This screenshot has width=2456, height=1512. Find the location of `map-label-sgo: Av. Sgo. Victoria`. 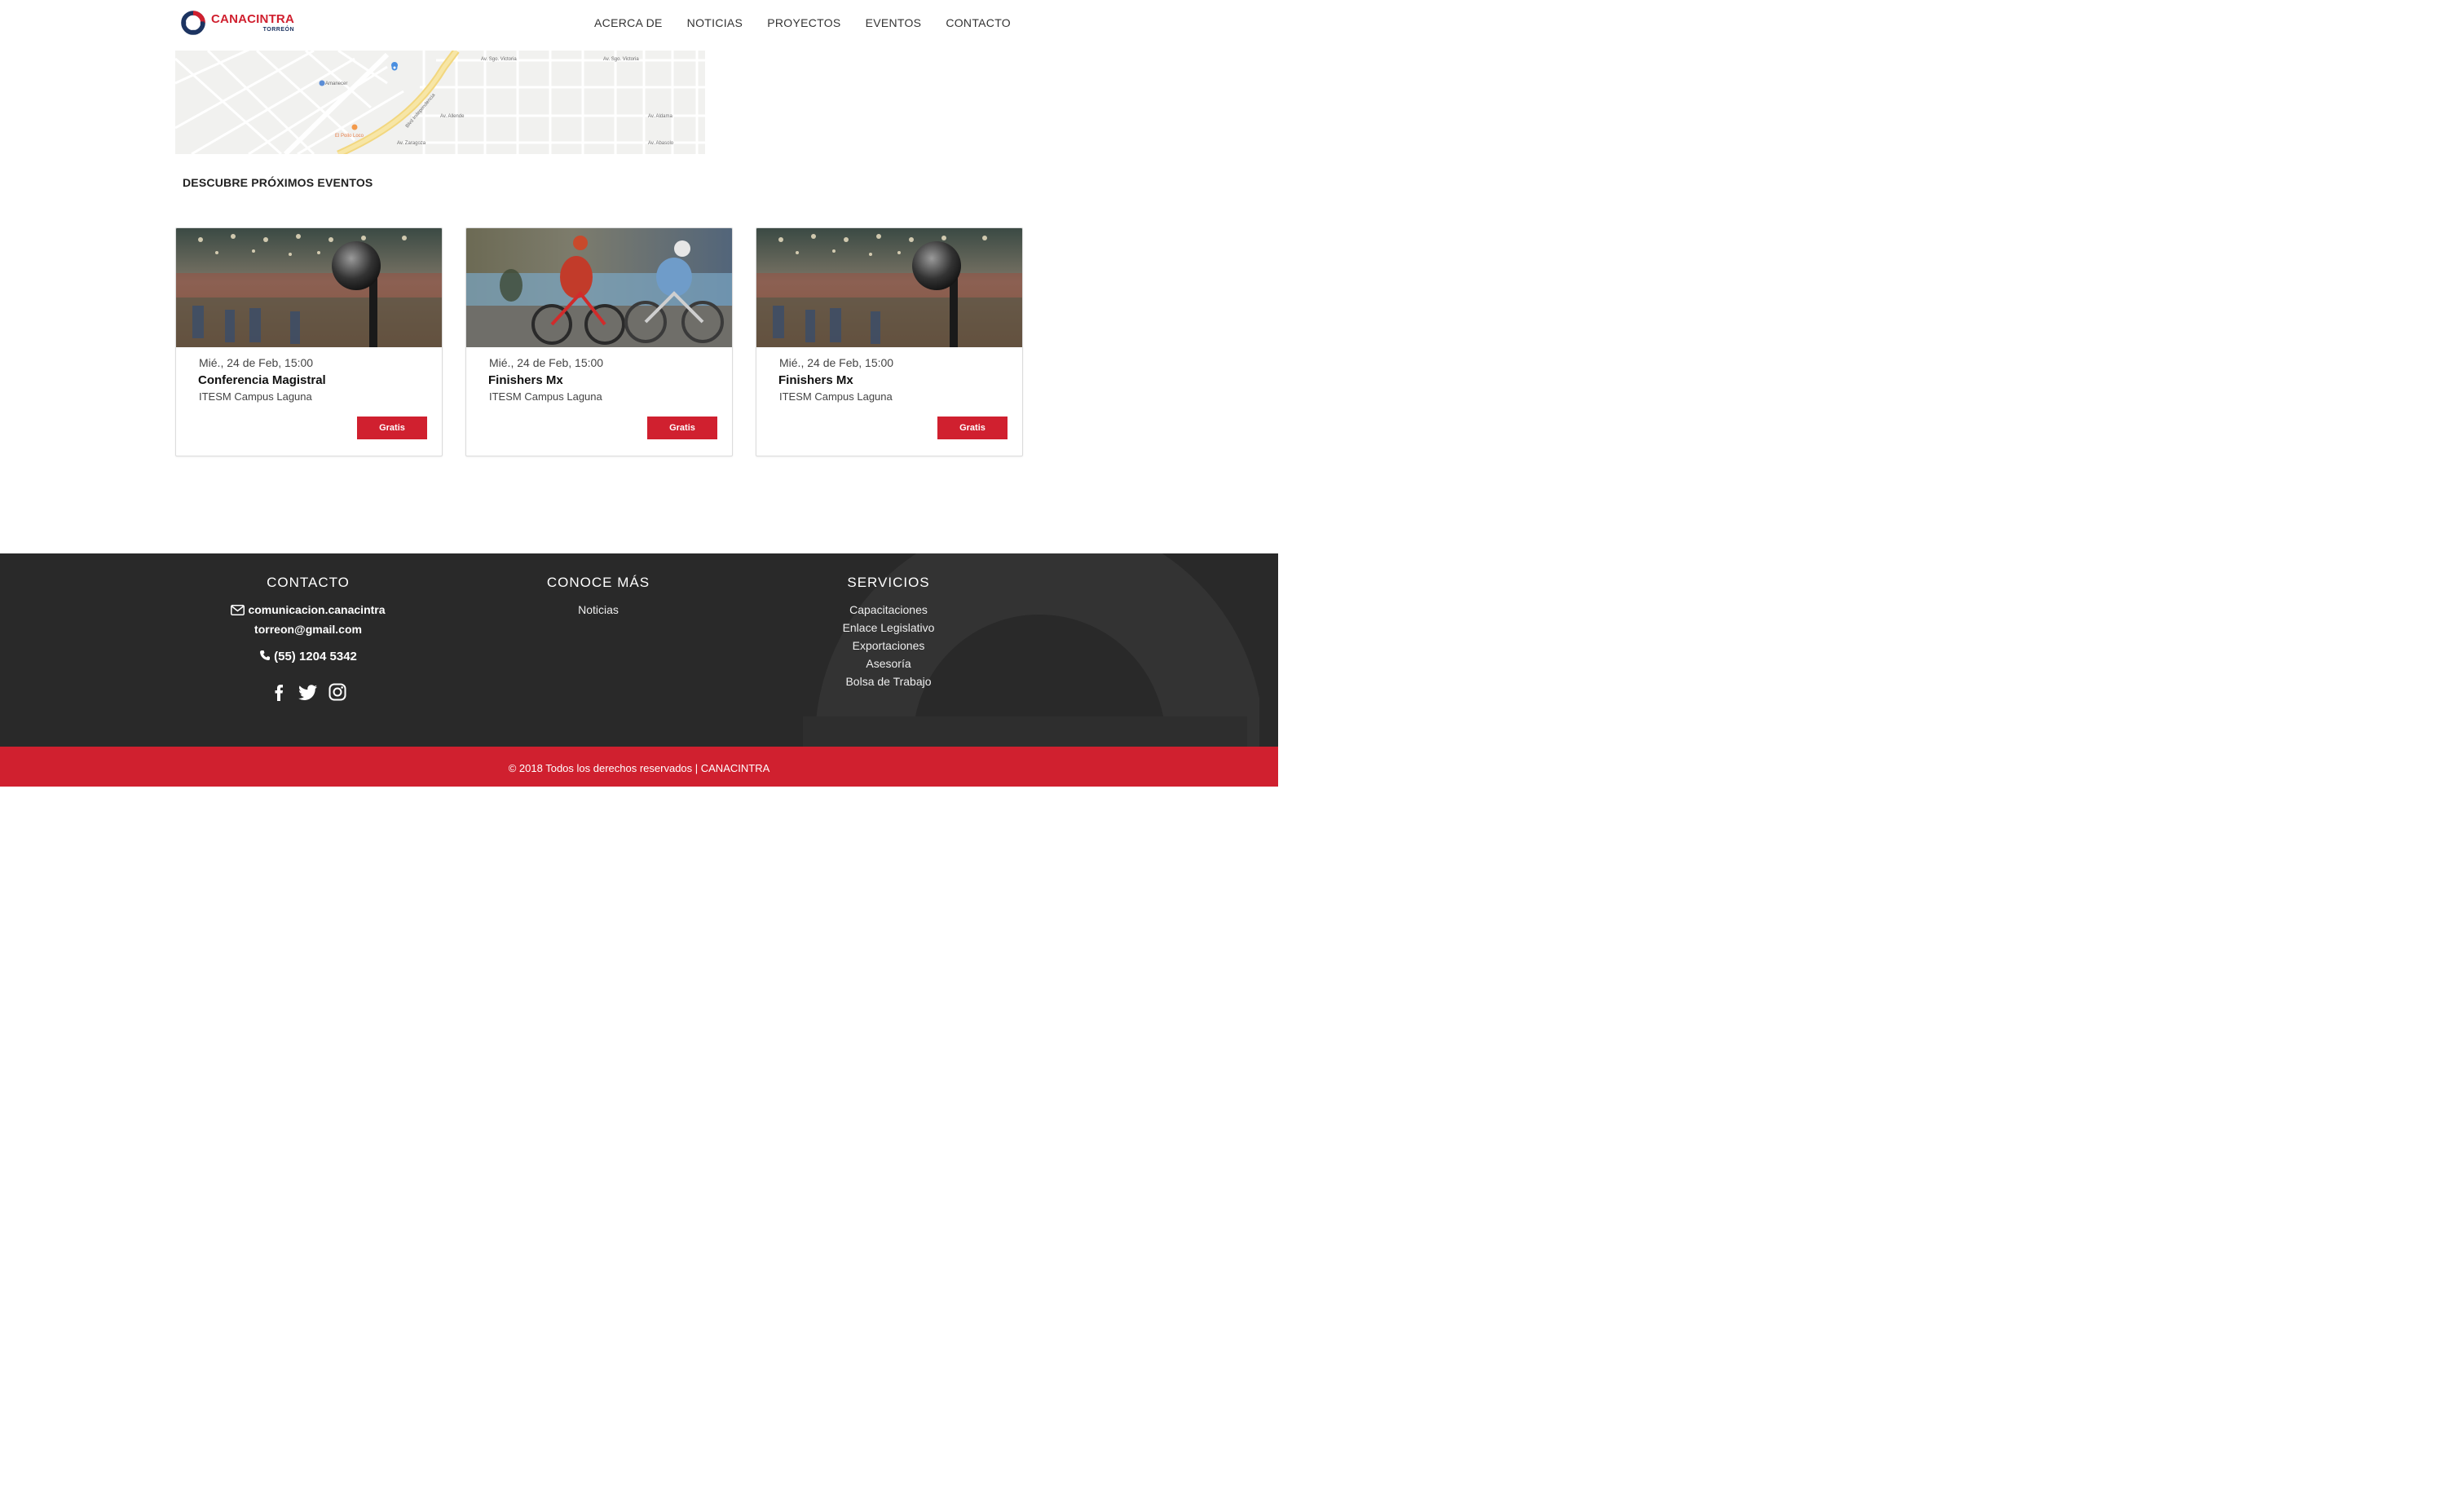

map-label-sgo: Av. Sgo. Victoria is located at coordinates (499, 60).